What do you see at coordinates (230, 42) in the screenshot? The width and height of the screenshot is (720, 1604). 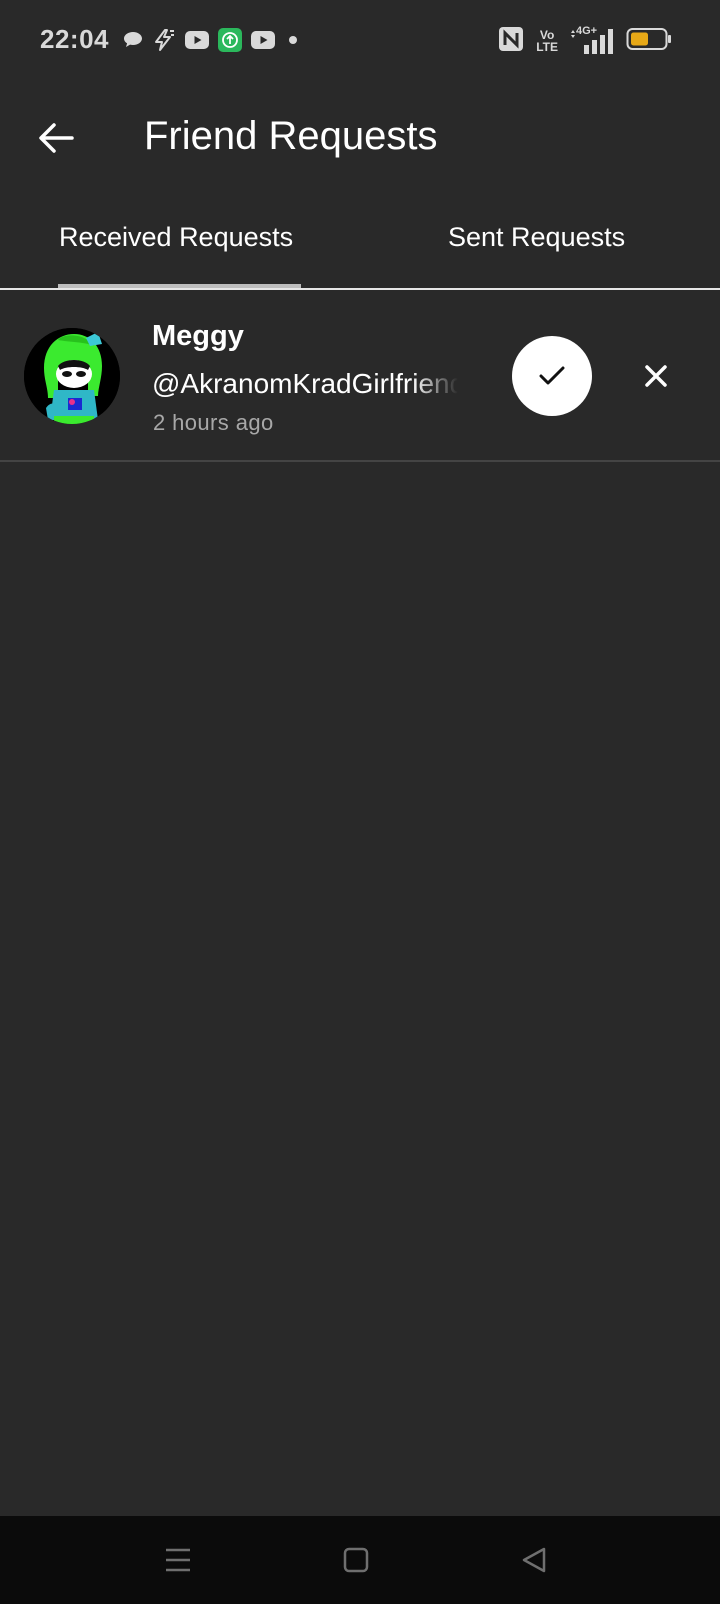 I see `upload-app-icon` at bounding box center [230, 42].